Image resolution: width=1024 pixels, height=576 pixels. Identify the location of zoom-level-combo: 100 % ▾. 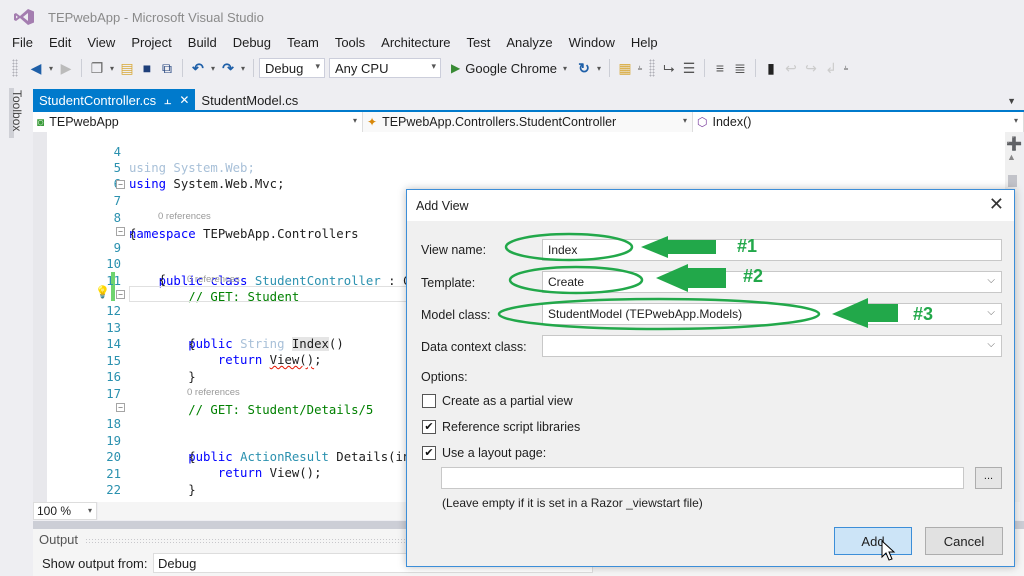
(65, 511).